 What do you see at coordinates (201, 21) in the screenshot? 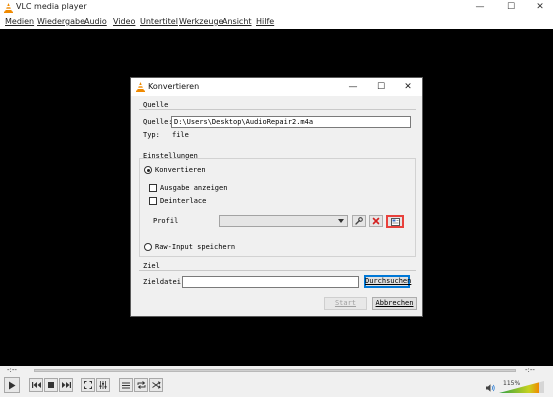
I see `menu-item-werkzeuge: Werkzeuge` at bounding box center [201, 21].